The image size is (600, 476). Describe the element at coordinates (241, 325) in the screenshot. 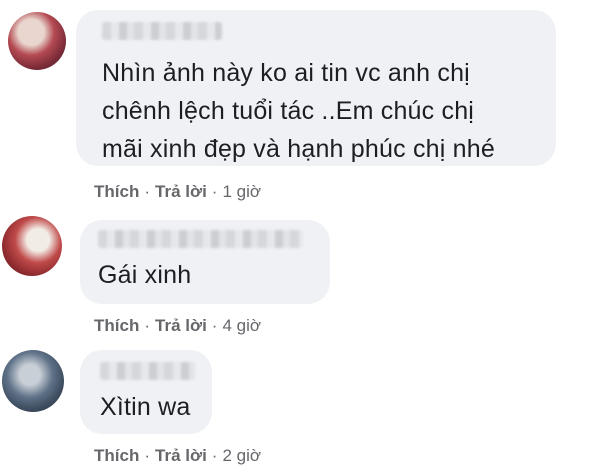

I see `timestamp: 4 giờ` at that location.